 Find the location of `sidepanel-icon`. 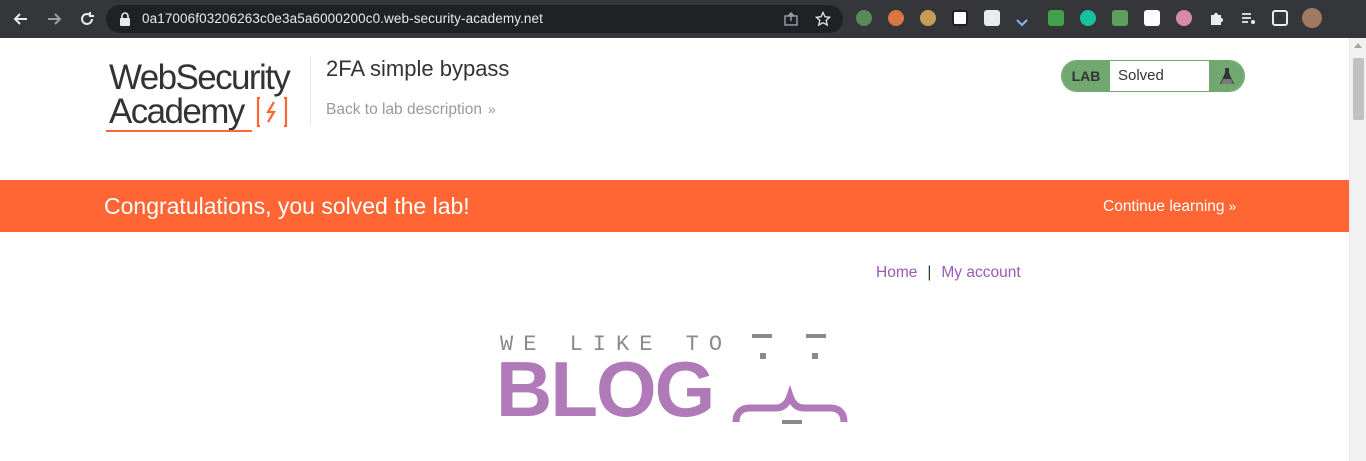

sidepanel-icon is located at coordinates (1280, 18).